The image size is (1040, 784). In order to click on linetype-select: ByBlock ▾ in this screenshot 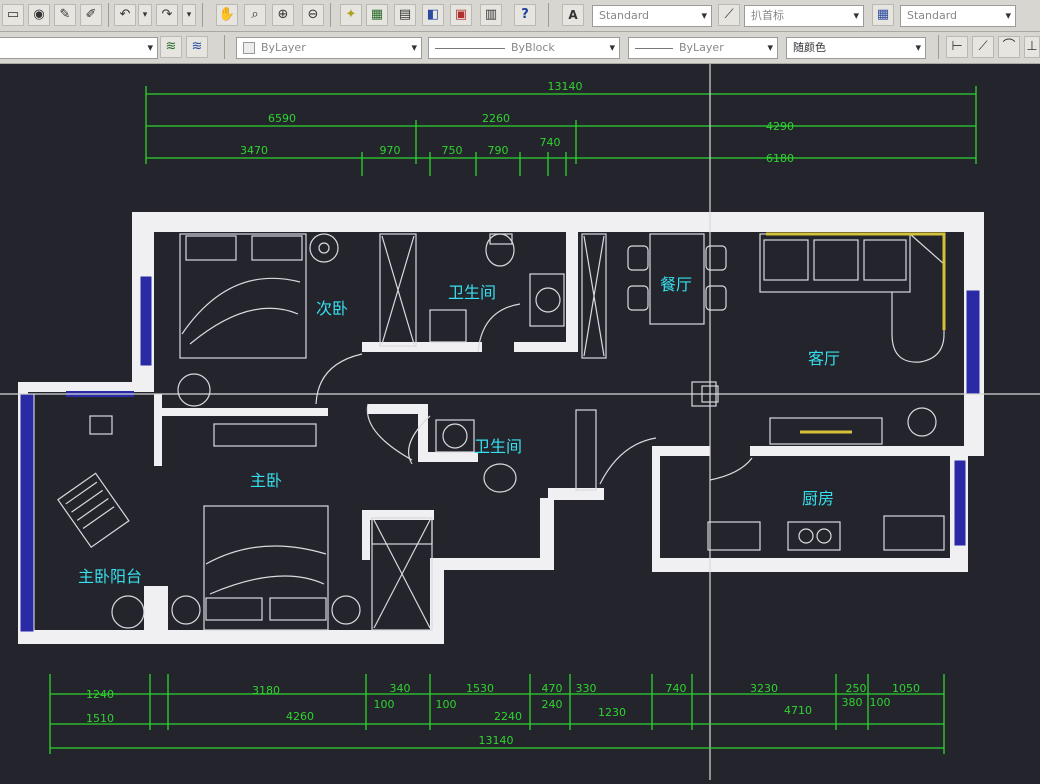, I will do `click(524, 48)`.